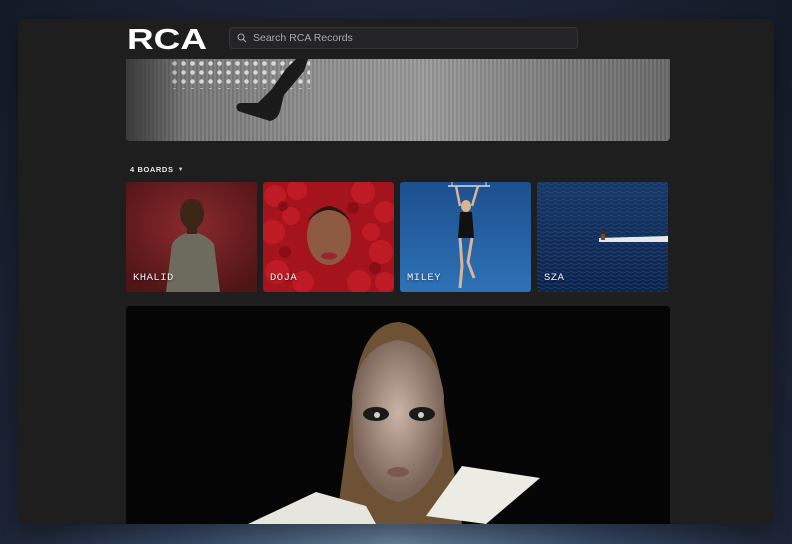 The width and height of the screenshot is (792, 544). I want to click on boards-count-label: 4 BOARDS, so click(152, 169).